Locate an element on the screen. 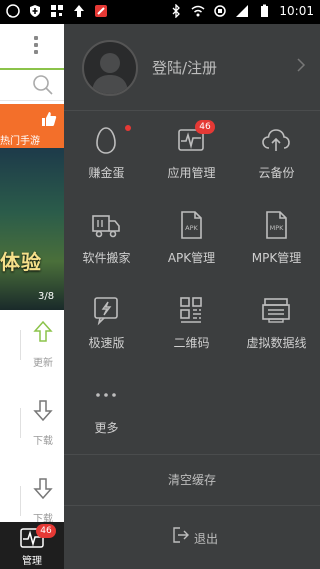  app-manage-badge: 46 is located at coordinates (205, 127).